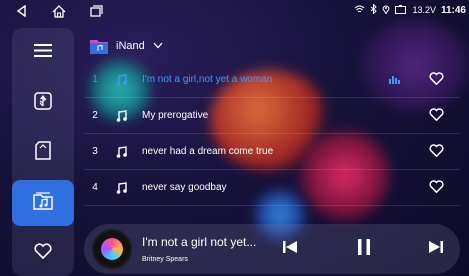 This screenshot has height=276, width=469. I want to click on pause-button, so click(364, 249).